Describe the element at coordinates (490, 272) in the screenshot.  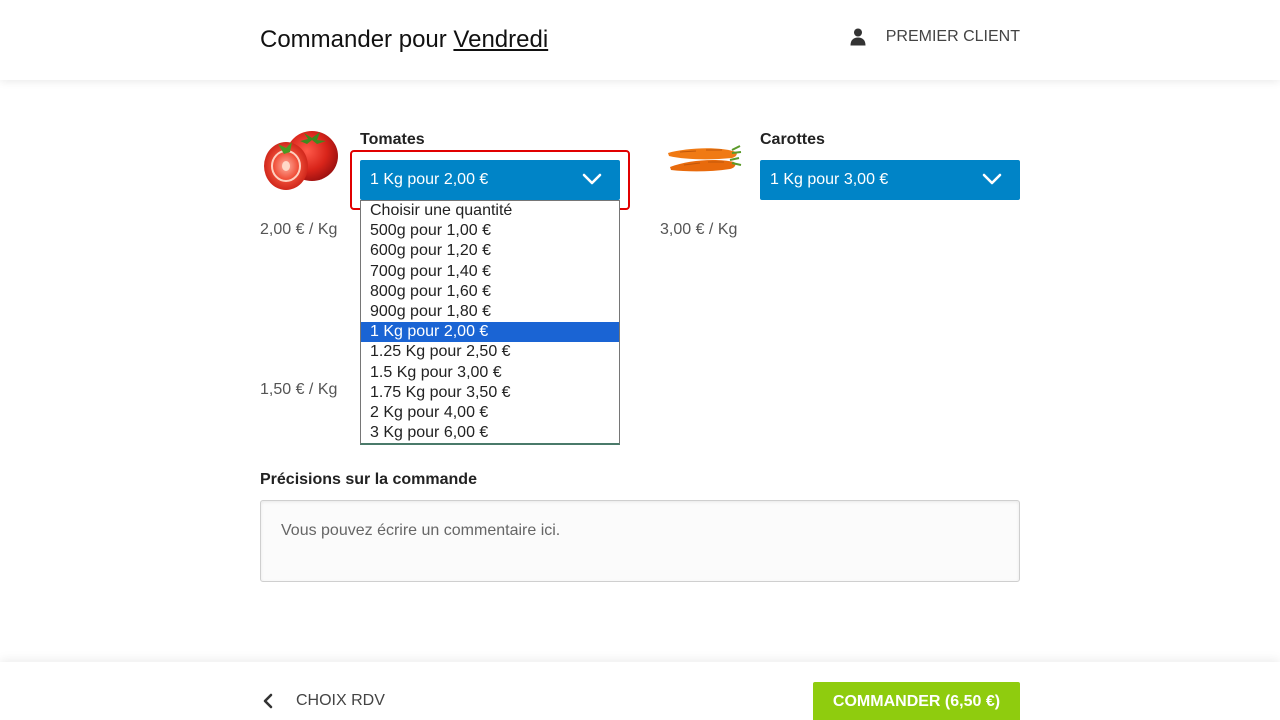
I see `dropdown-option: 700g pour 1,40 €` at that location.